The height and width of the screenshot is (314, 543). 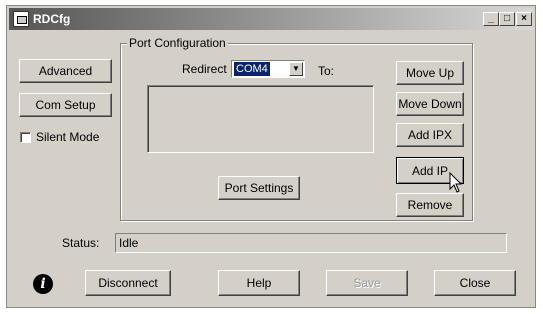 I want to click on maximize-button: □, so click(x=507, y=19).